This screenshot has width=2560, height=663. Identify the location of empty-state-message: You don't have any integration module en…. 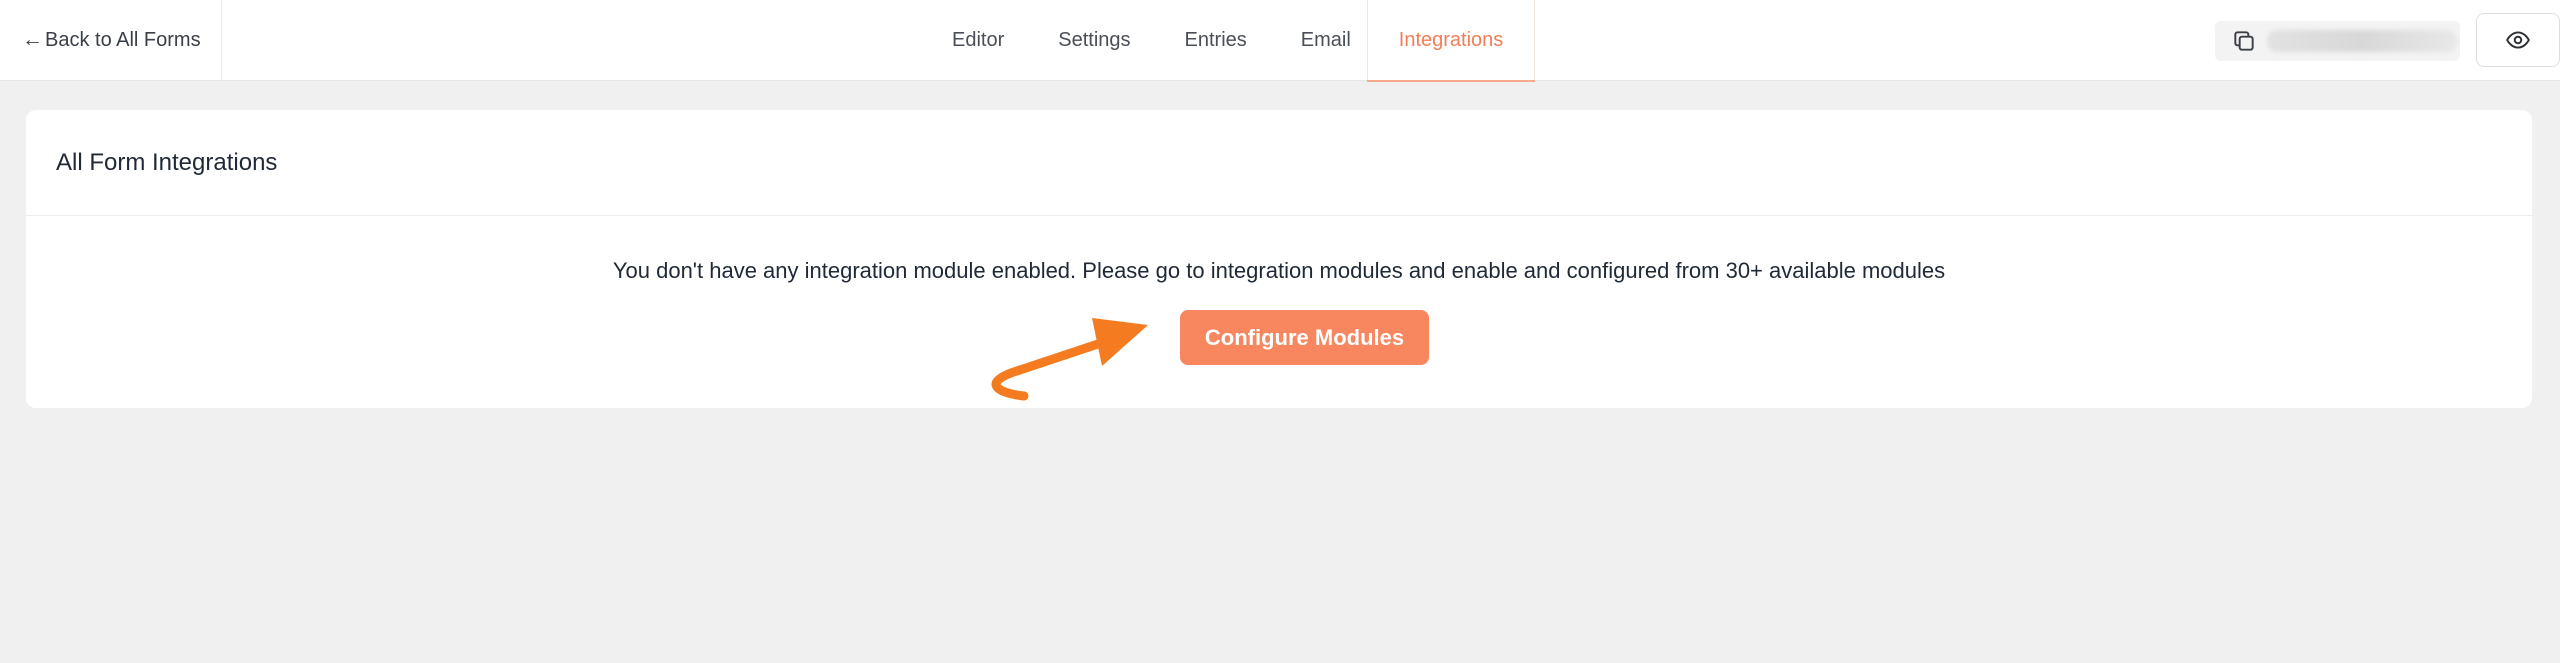
(1279, 270).